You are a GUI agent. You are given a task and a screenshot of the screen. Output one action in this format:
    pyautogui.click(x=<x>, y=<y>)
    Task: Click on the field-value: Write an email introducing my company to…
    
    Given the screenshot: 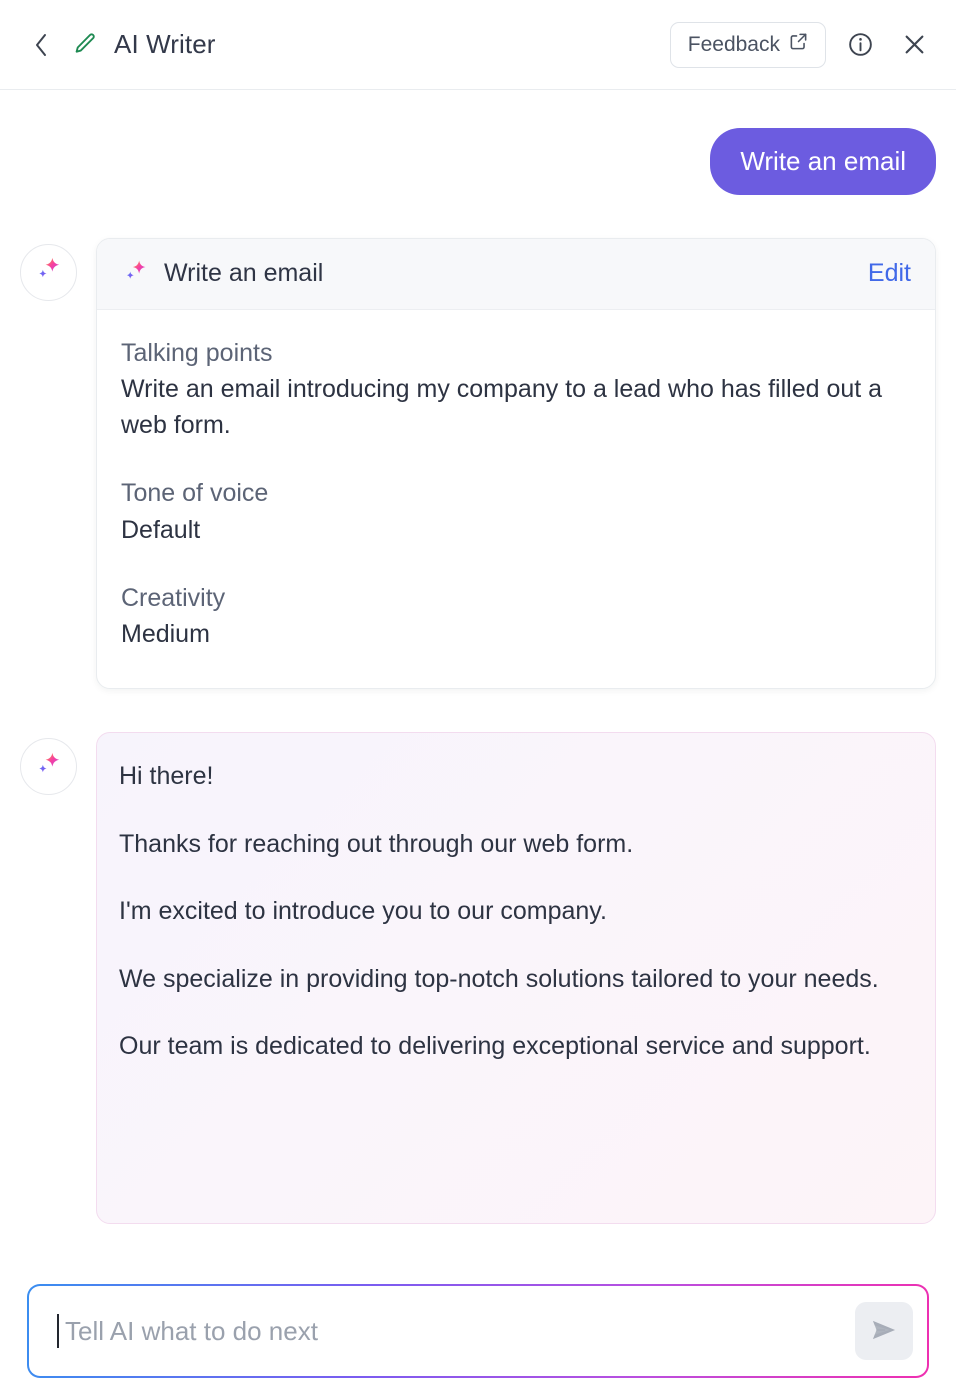 What is the action you would take?
    pyautogui.click(x=502, y=406)
    